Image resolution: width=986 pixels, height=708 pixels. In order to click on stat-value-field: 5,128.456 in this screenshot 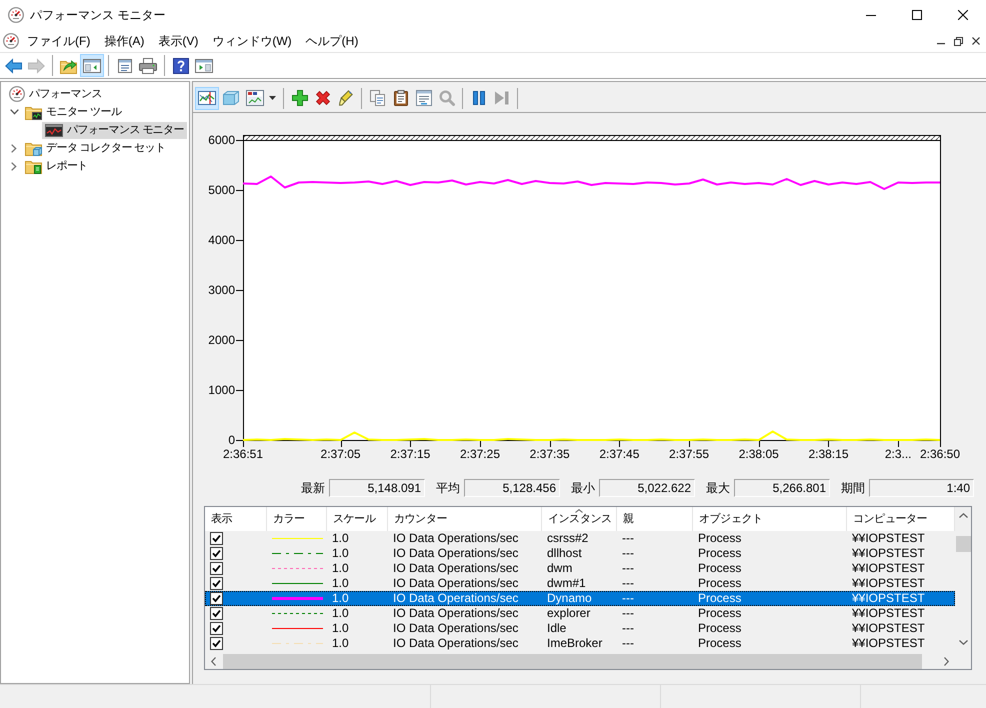, I will do `click(512, 488)`.